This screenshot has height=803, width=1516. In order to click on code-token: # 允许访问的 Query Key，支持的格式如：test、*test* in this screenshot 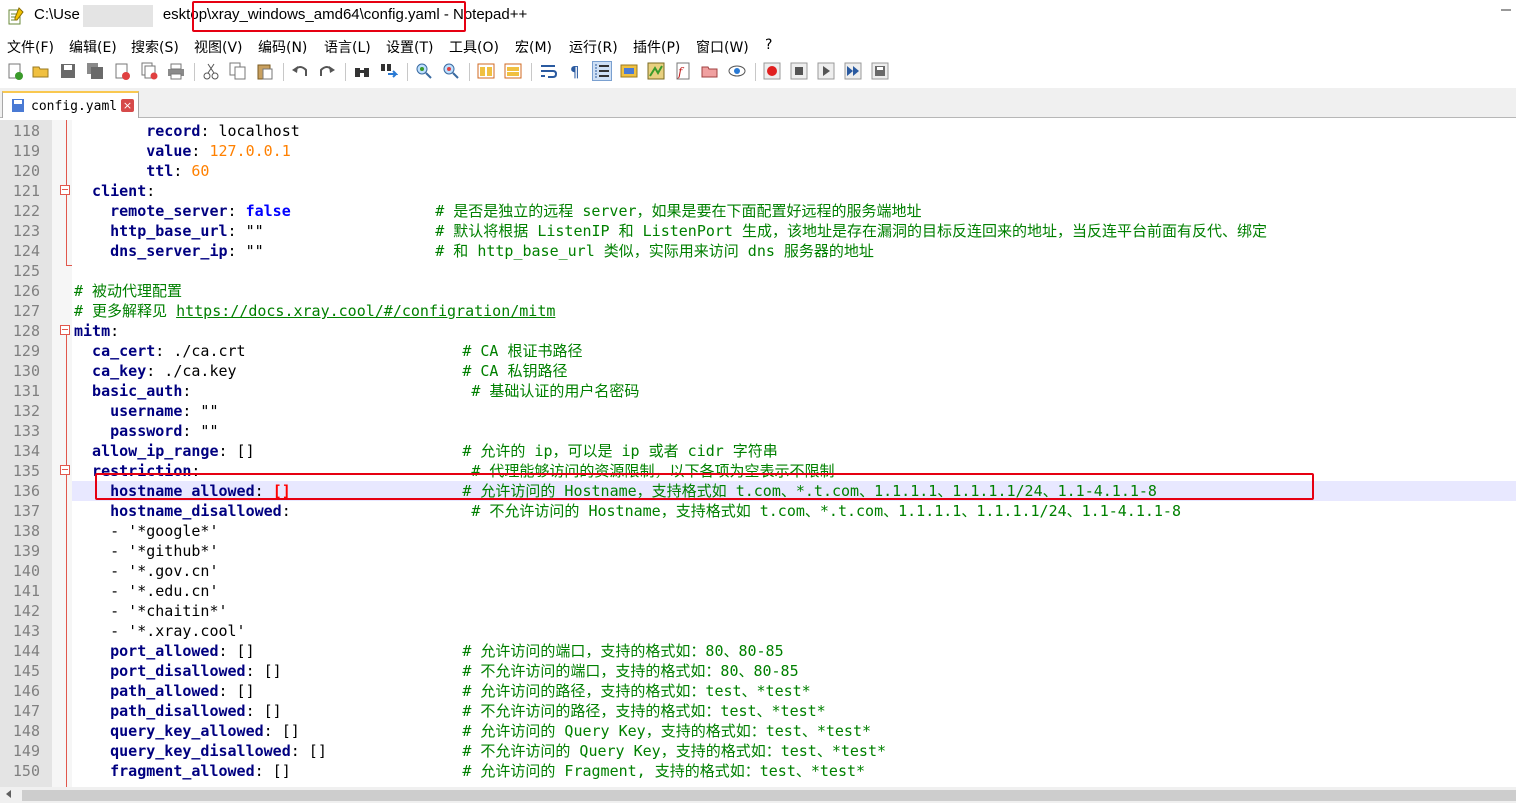, I will do `click(667, 731)`.